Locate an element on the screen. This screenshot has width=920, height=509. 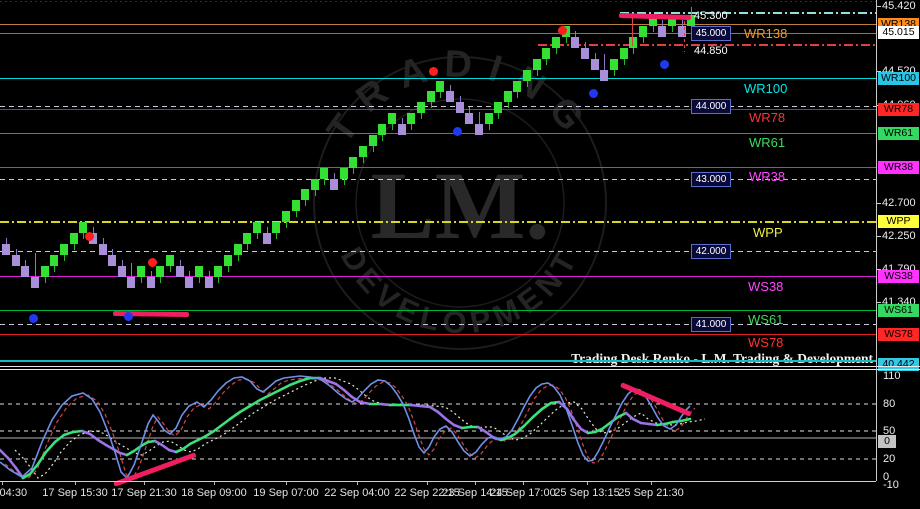
price-level-box-round-45: 45.000 is located at coordinates (711, 33).